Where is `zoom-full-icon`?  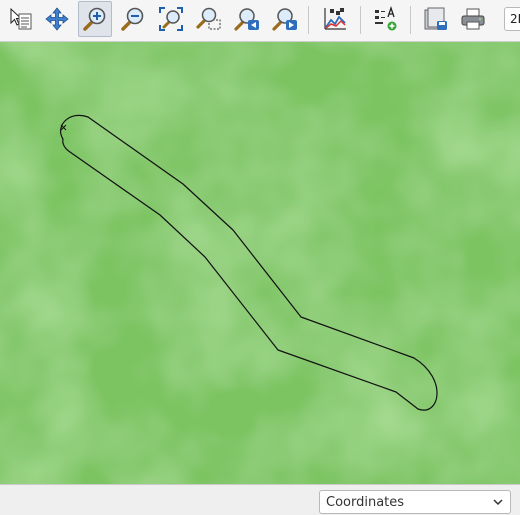 zoom-full-icon is located at coordinates (171, 19).